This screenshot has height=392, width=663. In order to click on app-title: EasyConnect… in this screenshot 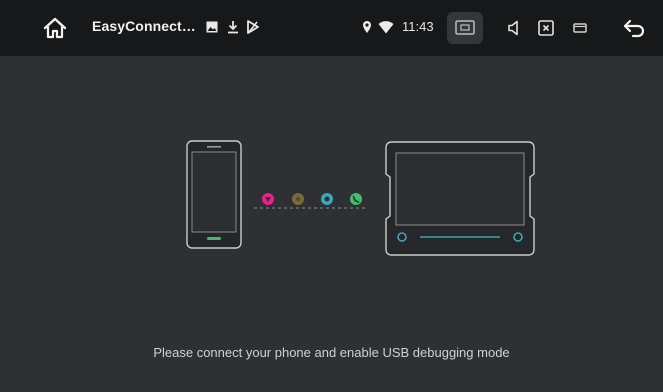, I will do `click(144, 26)`.